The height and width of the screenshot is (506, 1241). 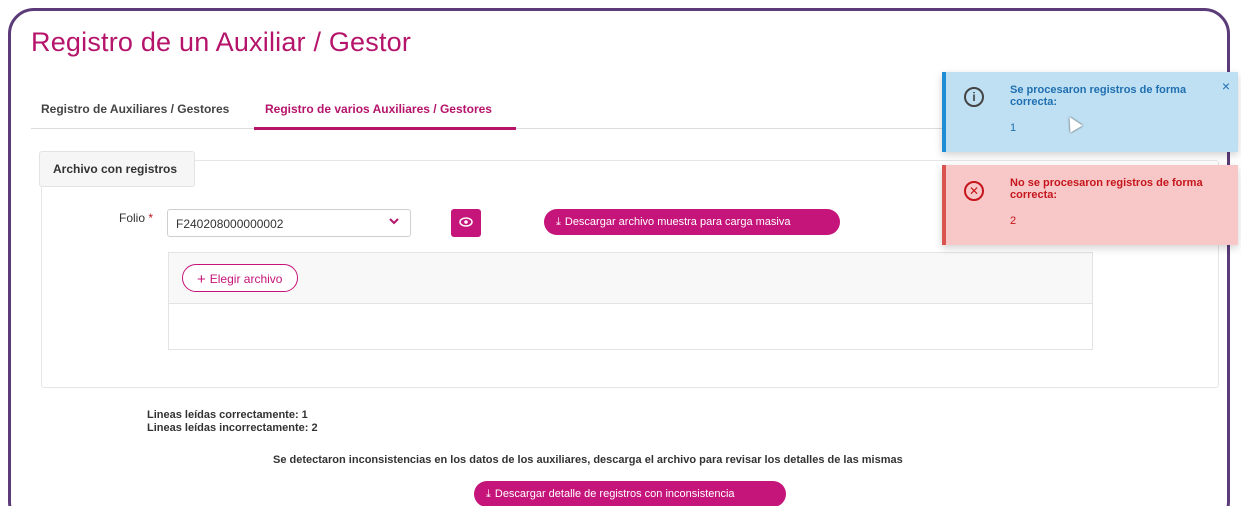 What do you see at coordinates (232, 428) in the screenshot?
I see `lines-bad-text: Lineas leídas incorrectamente: 2` at bounding box center [232, 428].